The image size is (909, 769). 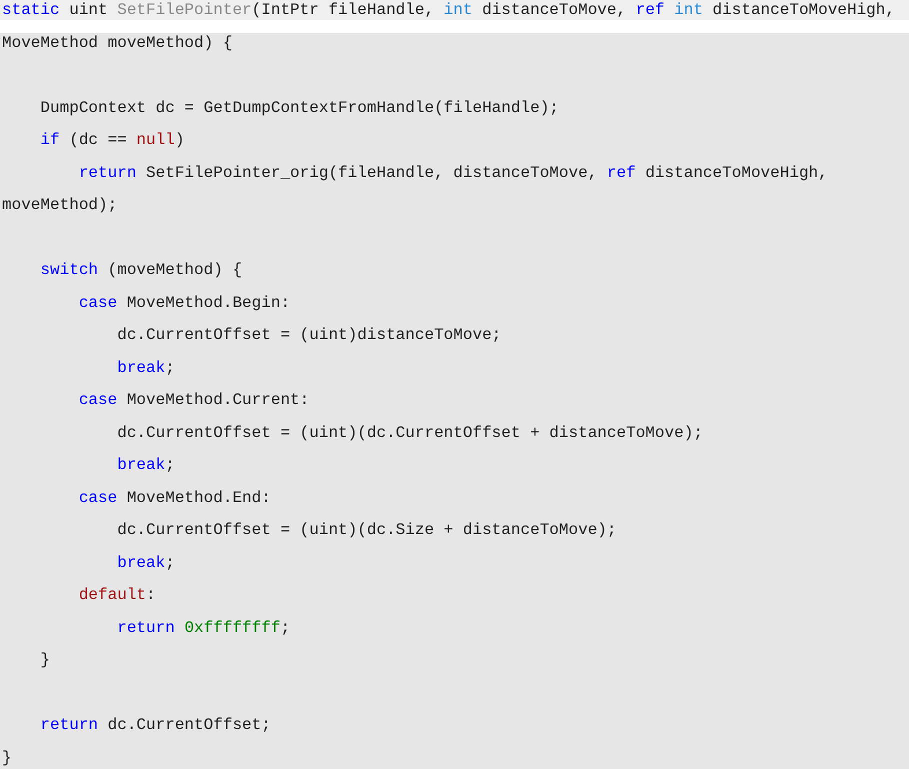 I want to click on code-line: case MoveMethod.Current:, so click(x=194, y=400).